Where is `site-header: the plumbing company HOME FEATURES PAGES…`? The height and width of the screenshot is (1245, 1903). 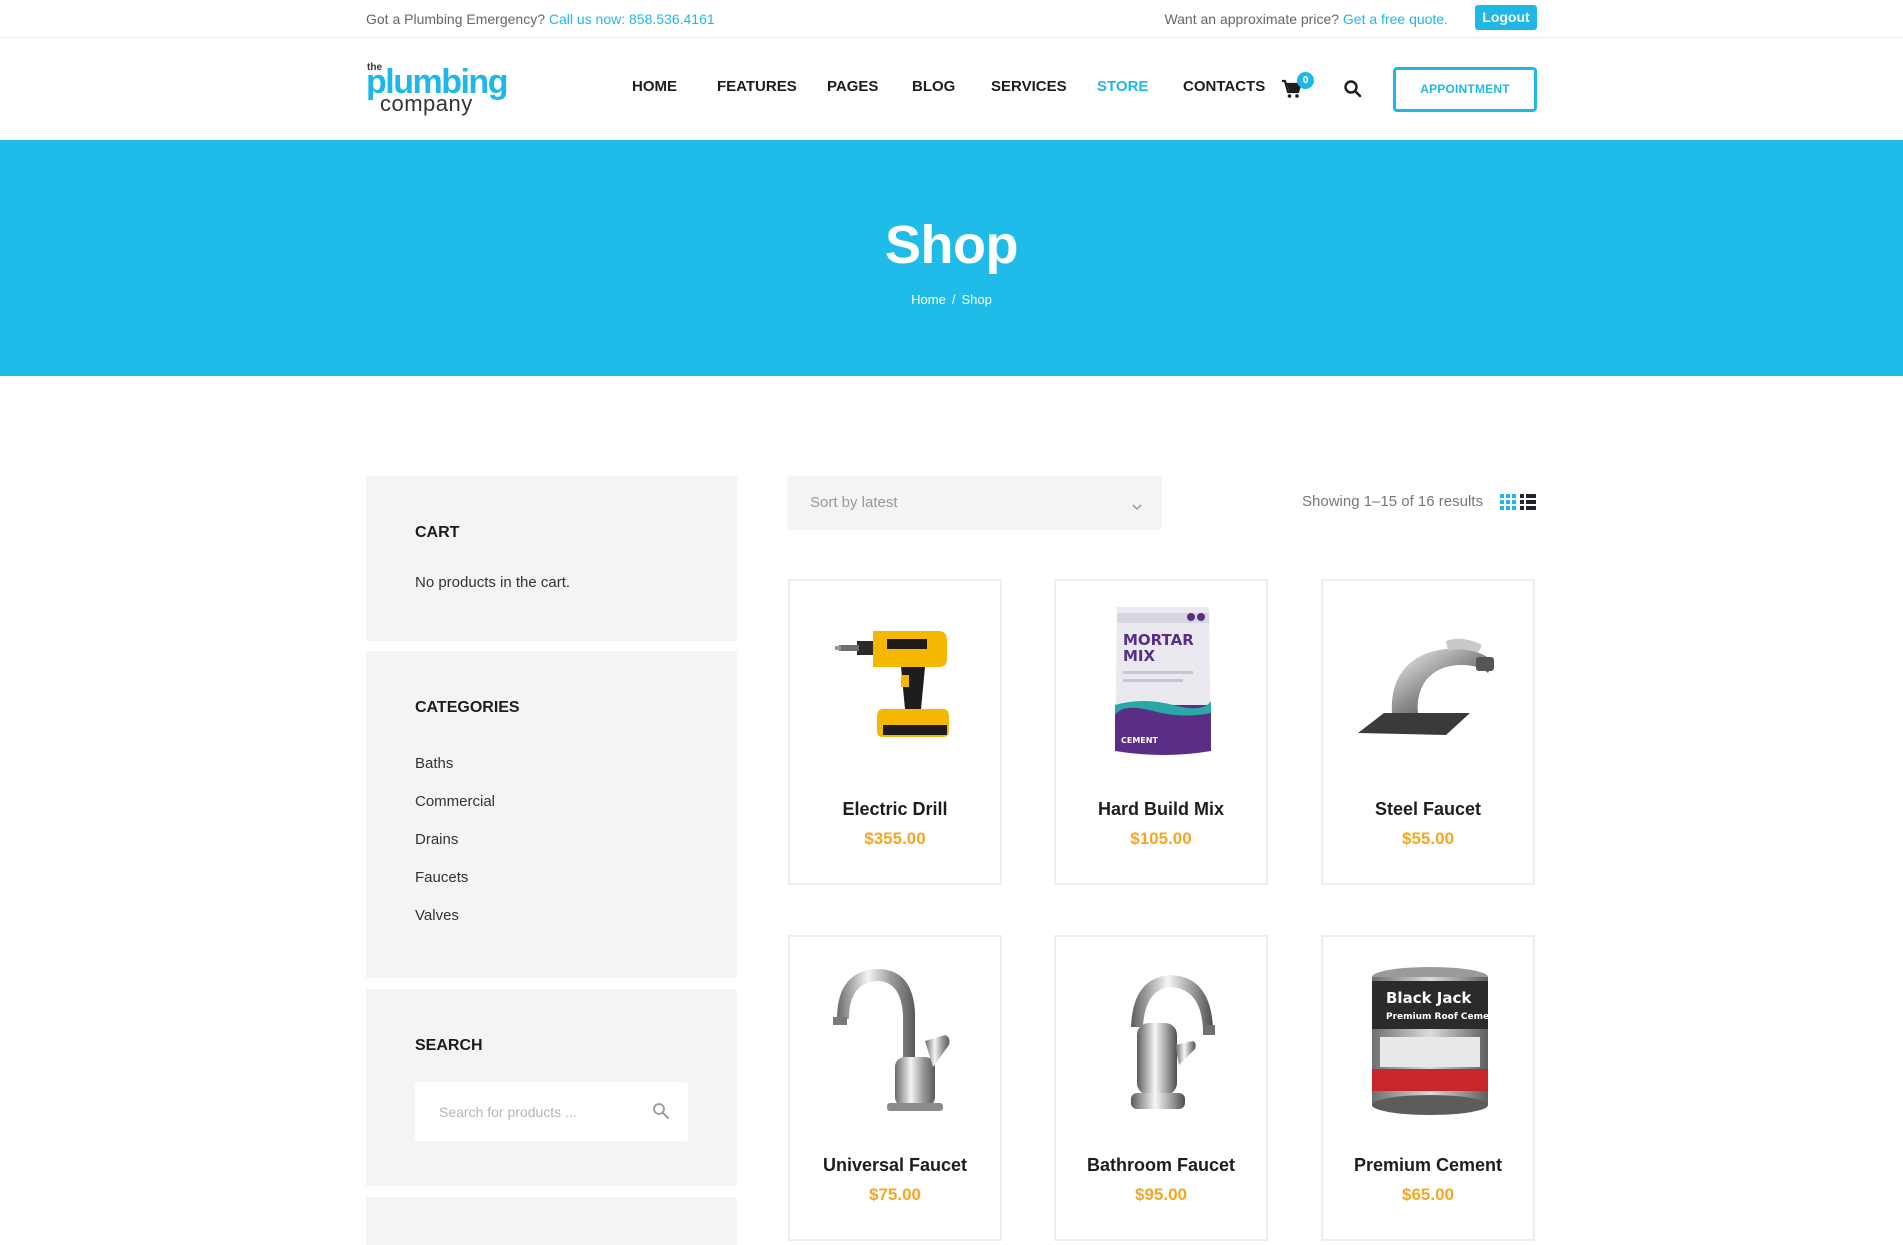
site-header: the plumbing company HOME FEATURES PAGES… is located at coordinates (951, 89).